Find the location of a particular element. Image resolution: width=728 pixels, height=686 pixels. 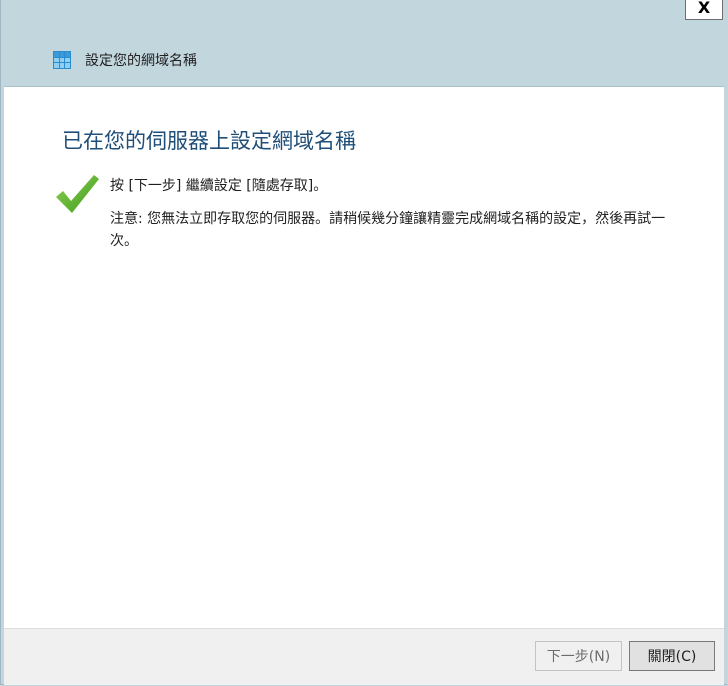

checkmark-icon is located at coordinates (77, 194).